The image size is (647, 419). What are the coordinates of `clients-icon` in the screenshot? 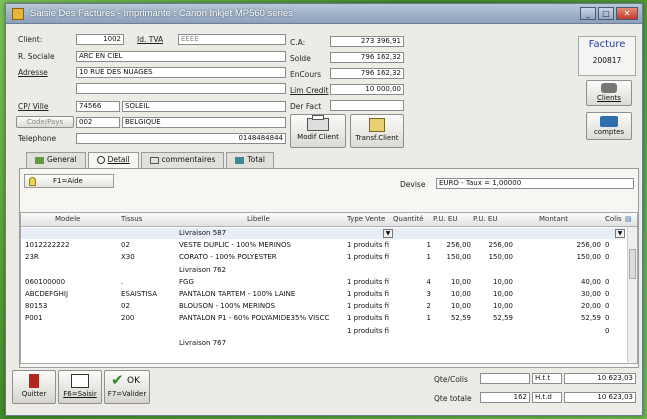 It's located at (609, 88).